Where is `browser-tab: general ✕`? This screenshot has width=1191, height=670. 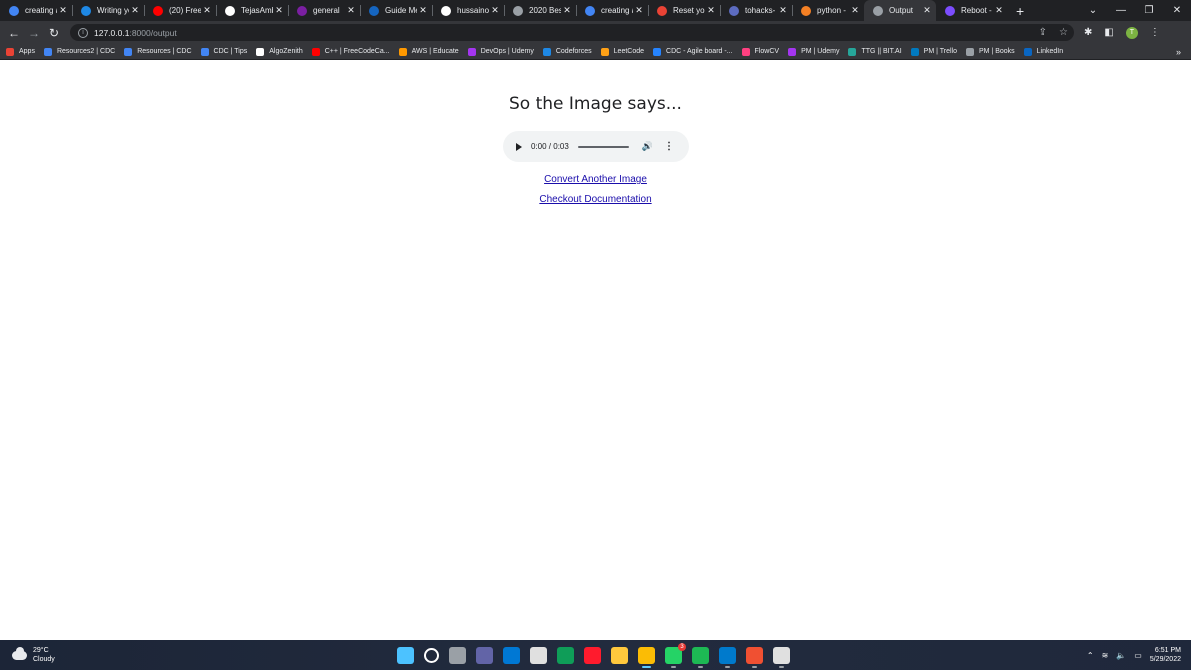 browser-tab: general ✕ is located at coordinates (324, 10).